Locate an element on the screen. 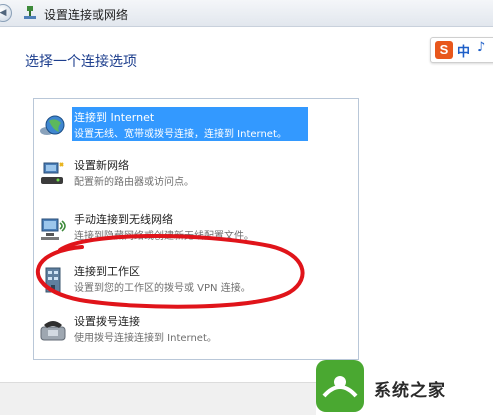 The height and width of the screenshot is (416, 493). window-title: 设置连接或网络 is located at coordinates (86, 15).